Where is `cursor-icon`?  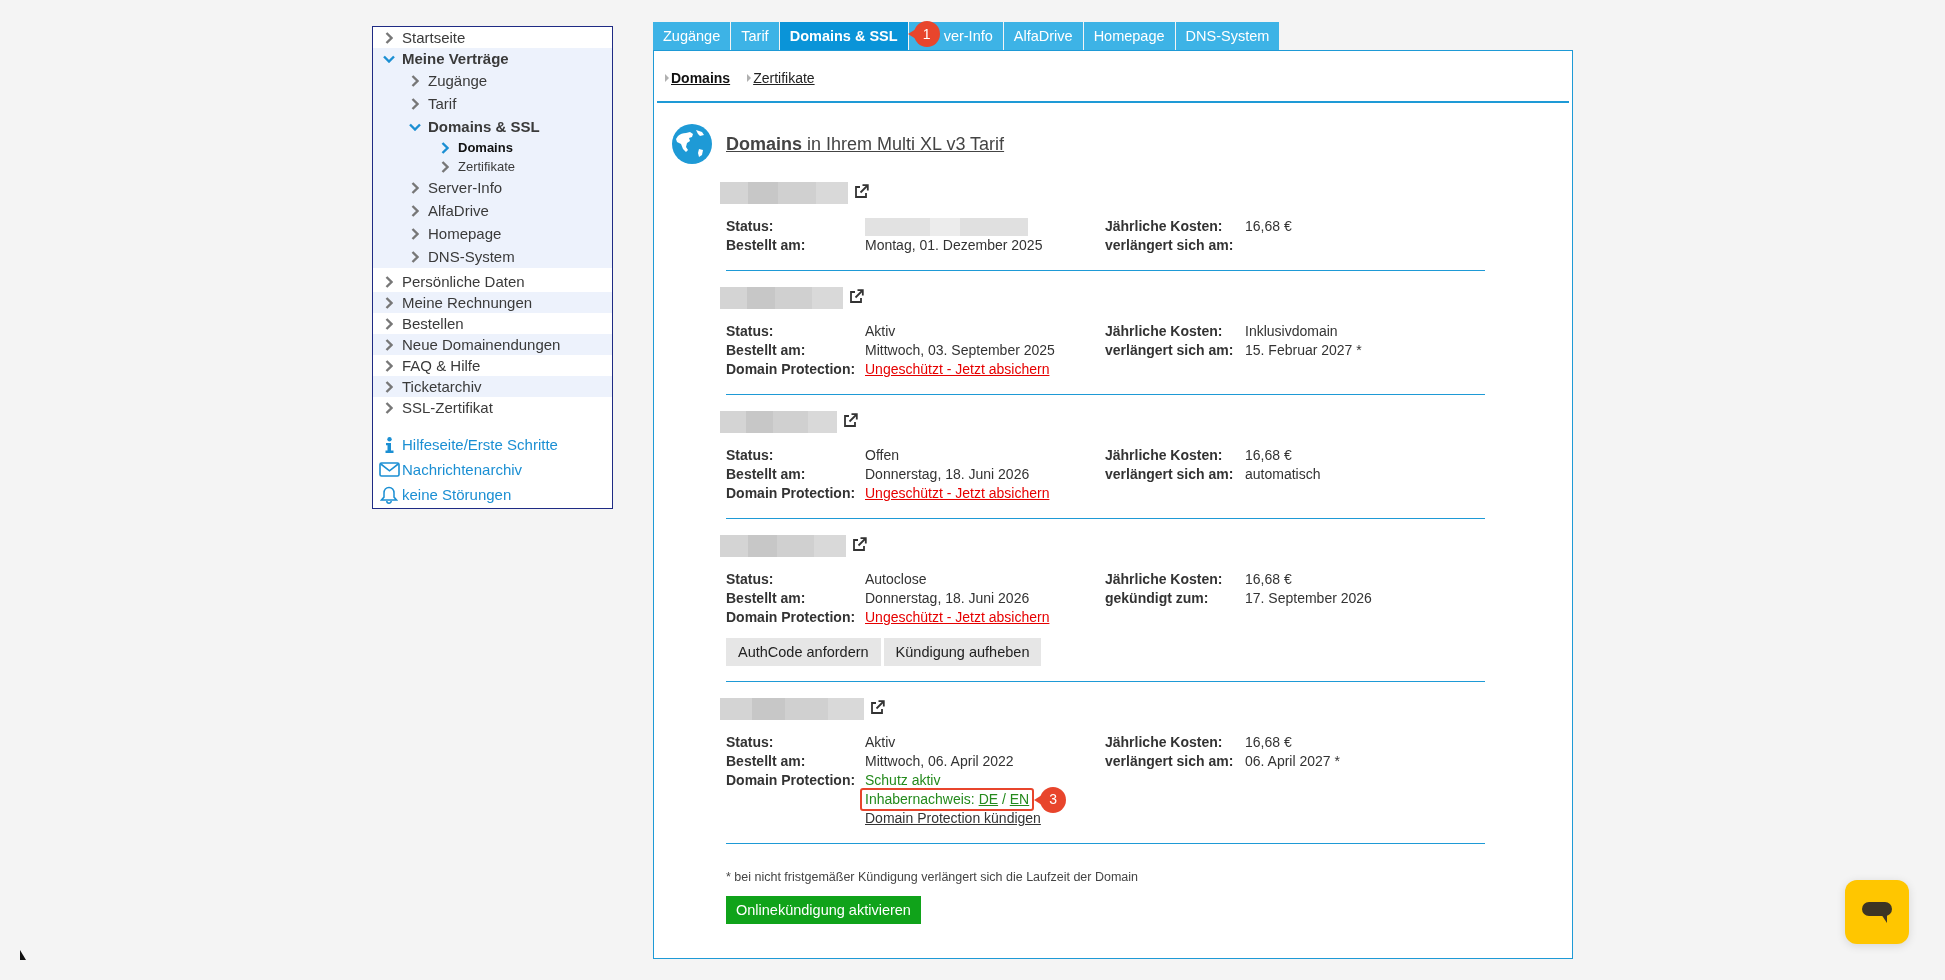
cursor-icon is located at coordinates (23, 955).